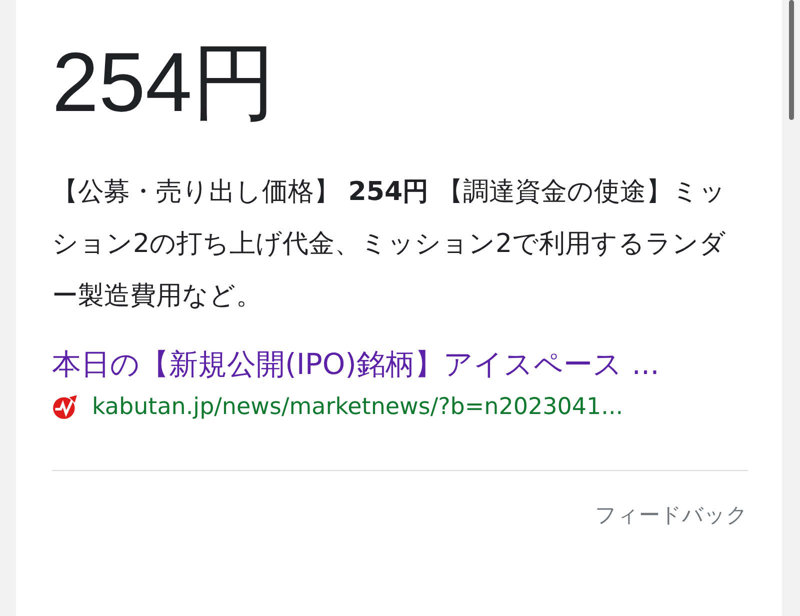 This screenshot has height=616, width=800. What do you see at coordinates (791, 60) in the screenshot?
I see `scrollbar` at bounding box center [791, 60].